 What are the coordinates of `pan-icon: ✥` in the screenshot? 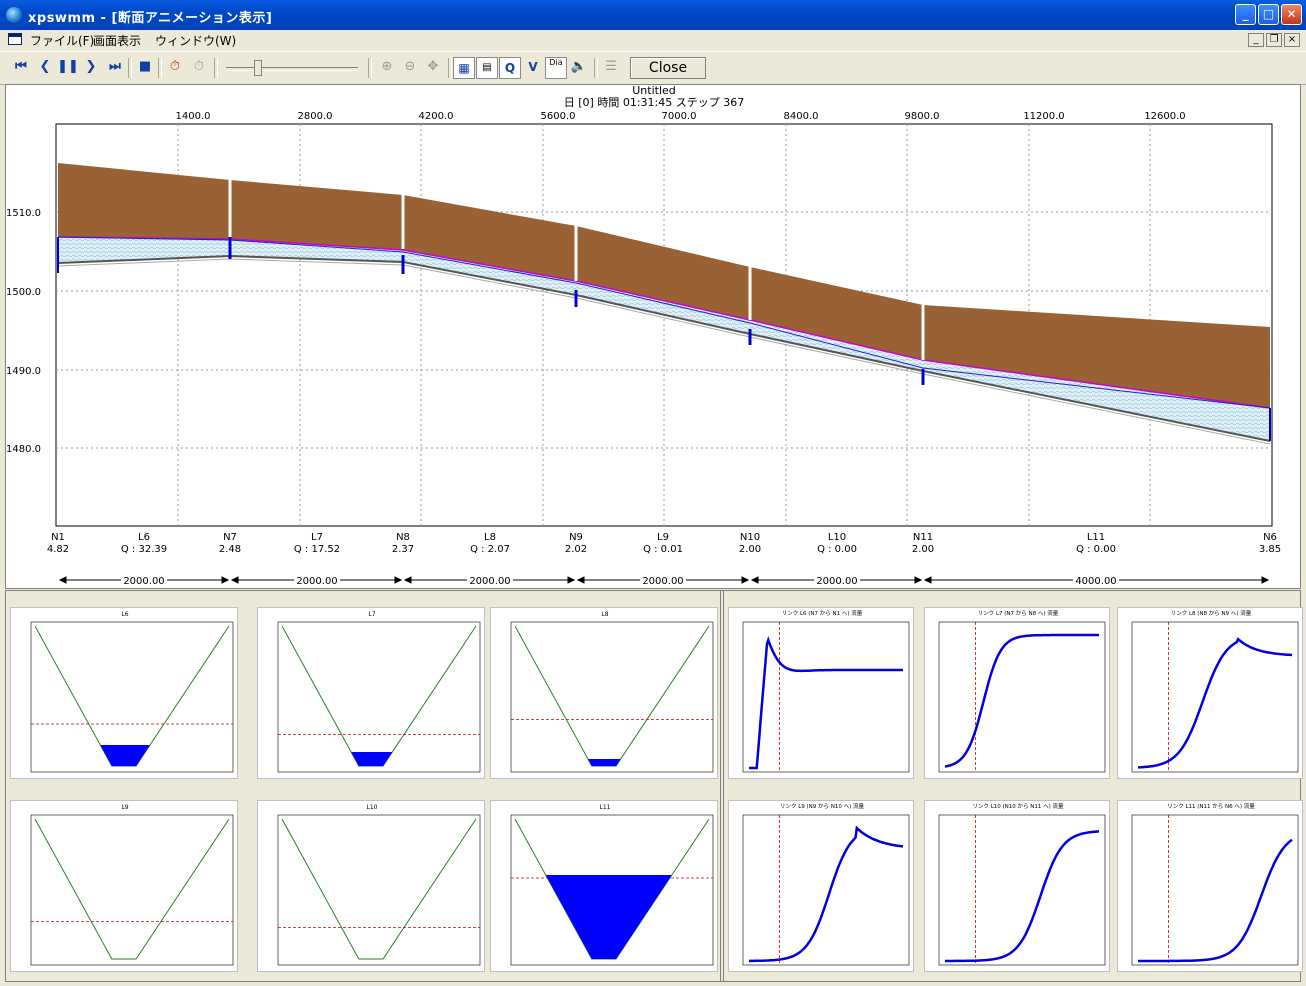 It's located at (433, 68).